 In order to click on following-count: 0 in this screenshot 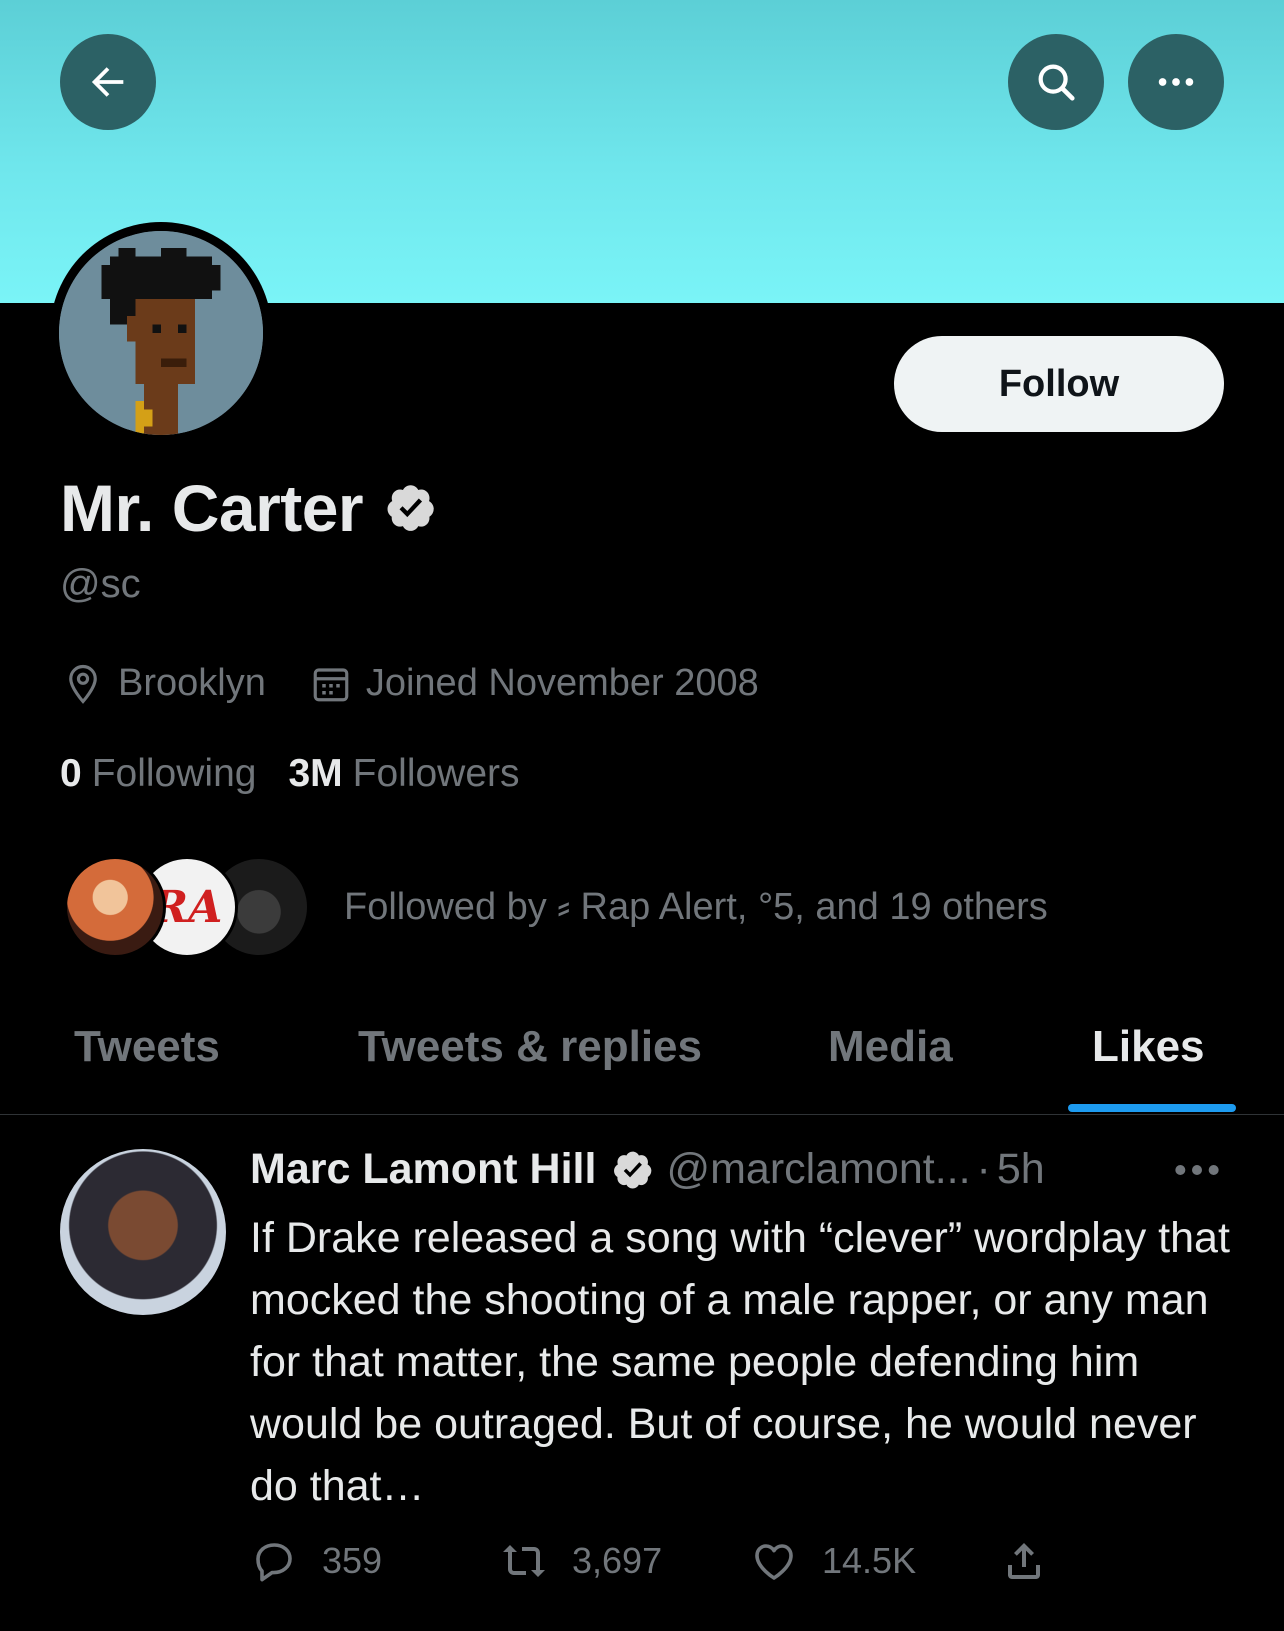, I will do `click(71, 773)`.